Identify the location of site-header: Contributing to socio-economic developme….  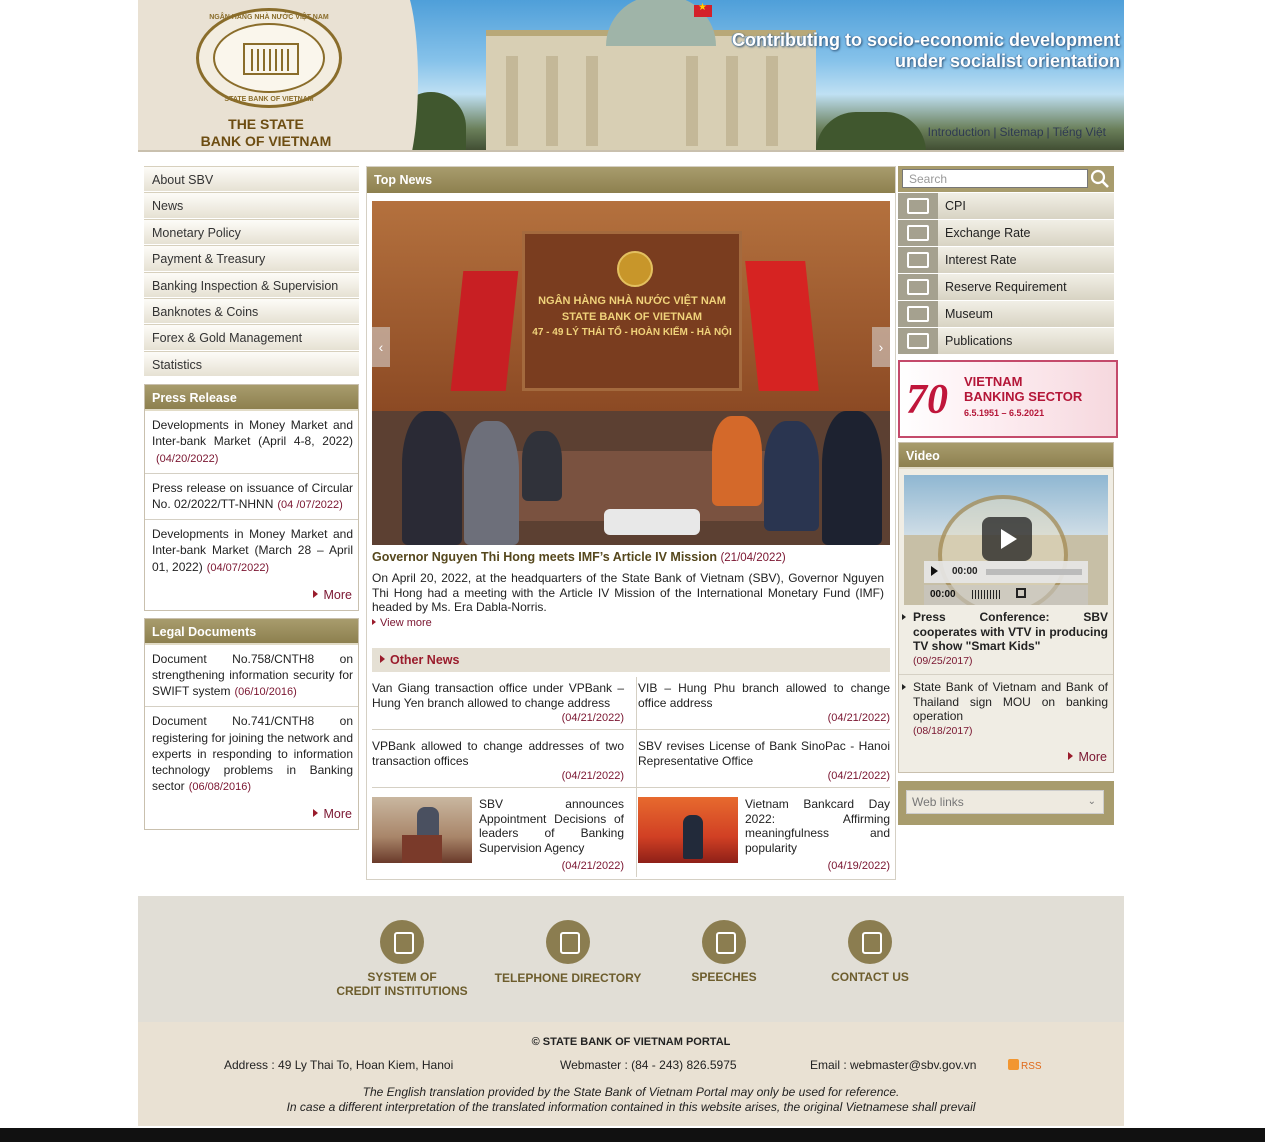
(631, 76).